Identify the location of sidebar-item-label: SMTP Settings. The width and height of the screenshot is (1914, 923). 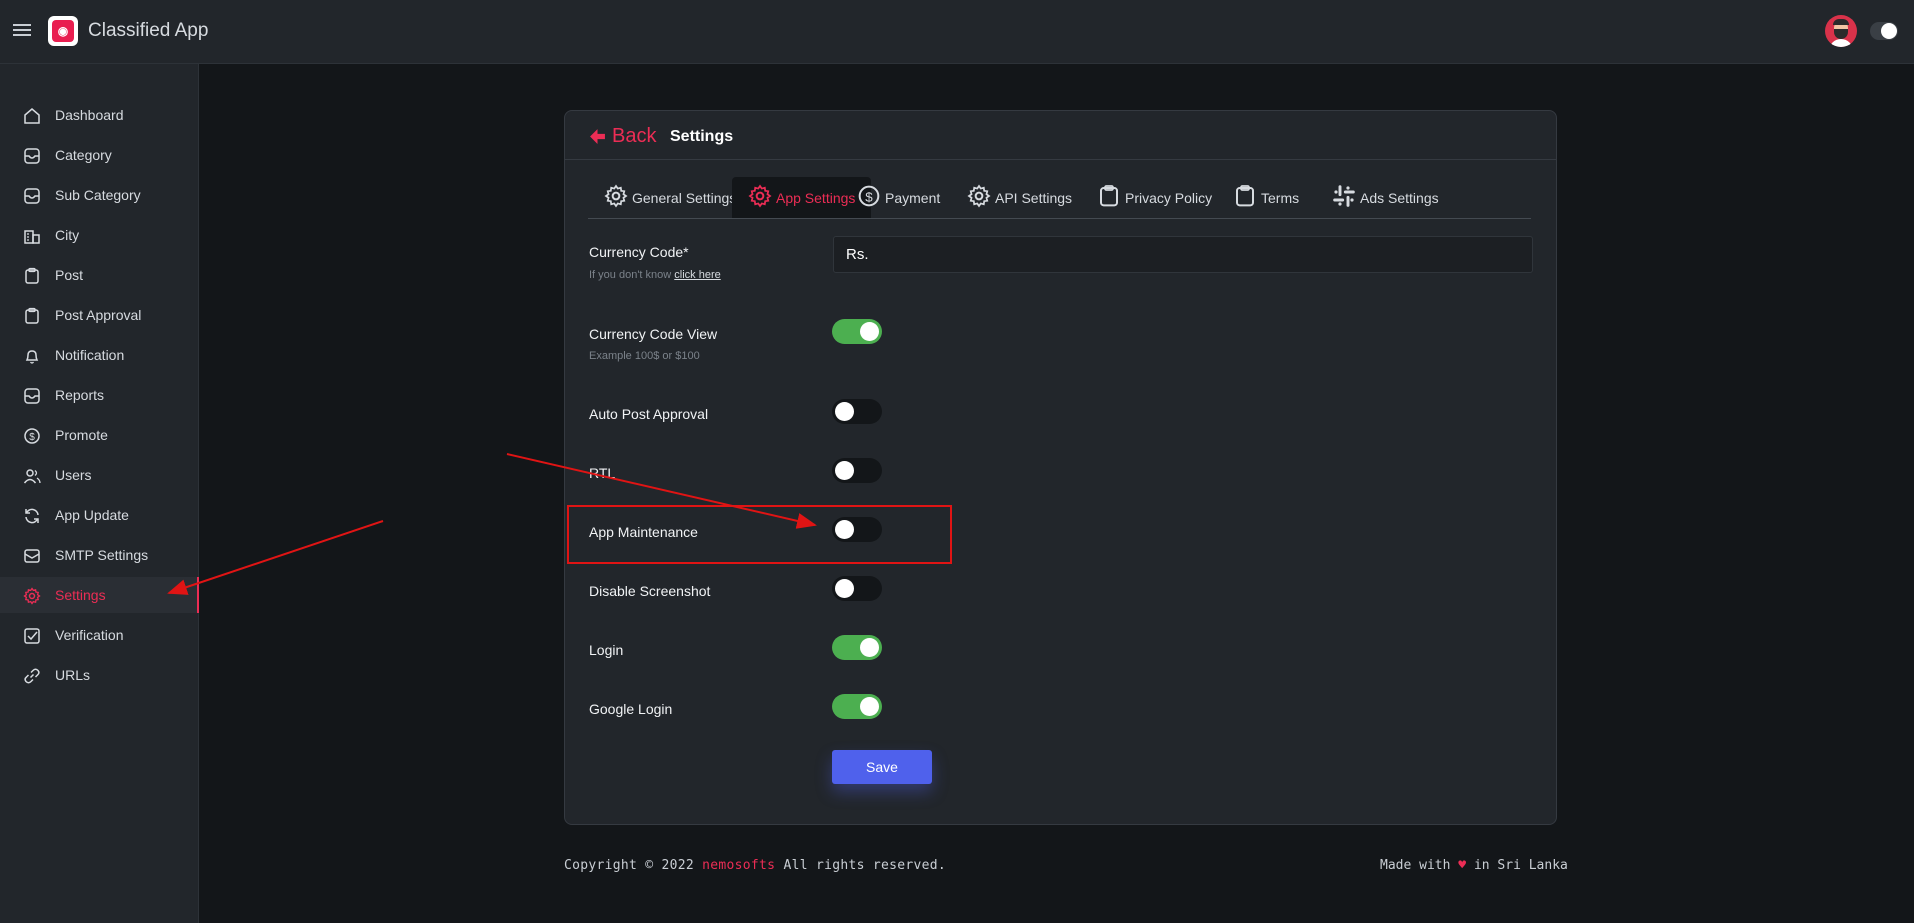
(102, 555).